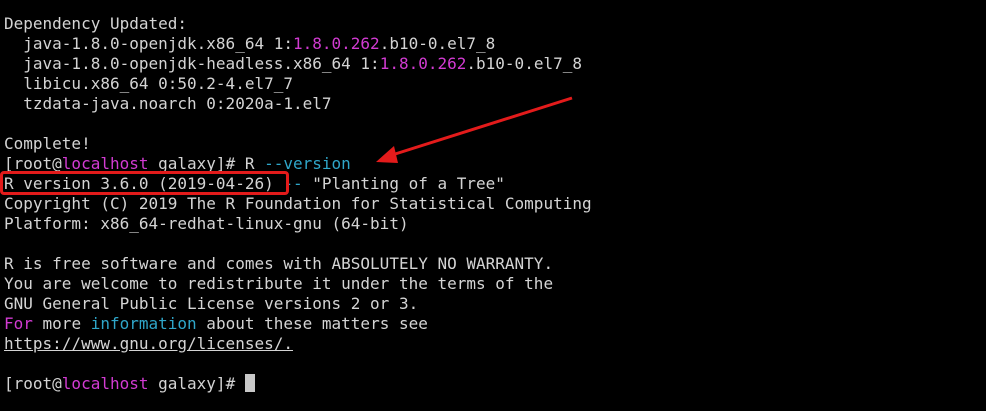  What do you see at coordinates (168, 103) in the screenshot?
I see `dep-line-tzdata: tzdata-java.noarch 0:2020a-1.el7` at bounding box center [168, 103].